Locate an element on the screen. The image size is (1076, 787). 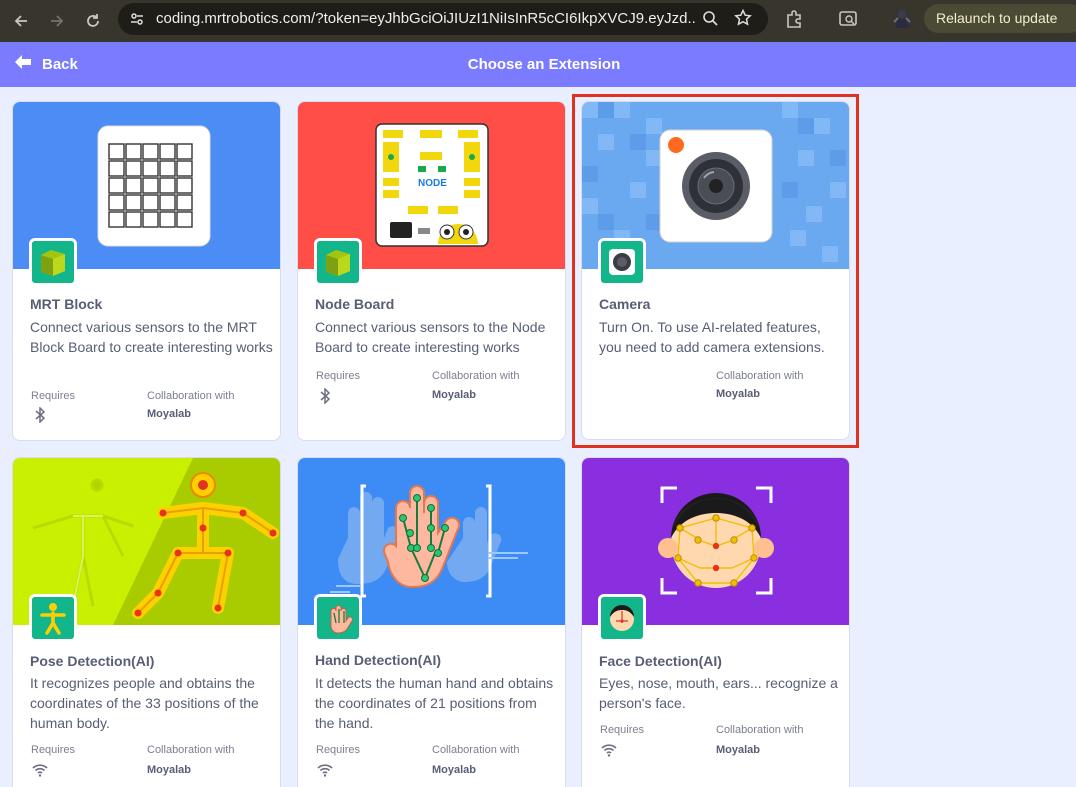
node-board-label: NODE is located at coordinates (432, 183).